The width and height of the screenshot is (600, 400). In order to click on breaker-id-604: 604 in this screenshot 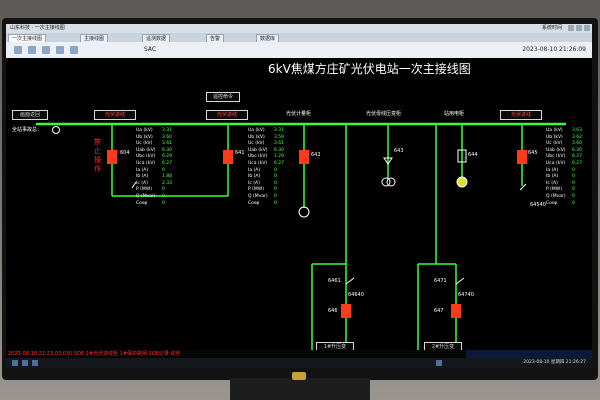, I will do `click(125, 153)`.